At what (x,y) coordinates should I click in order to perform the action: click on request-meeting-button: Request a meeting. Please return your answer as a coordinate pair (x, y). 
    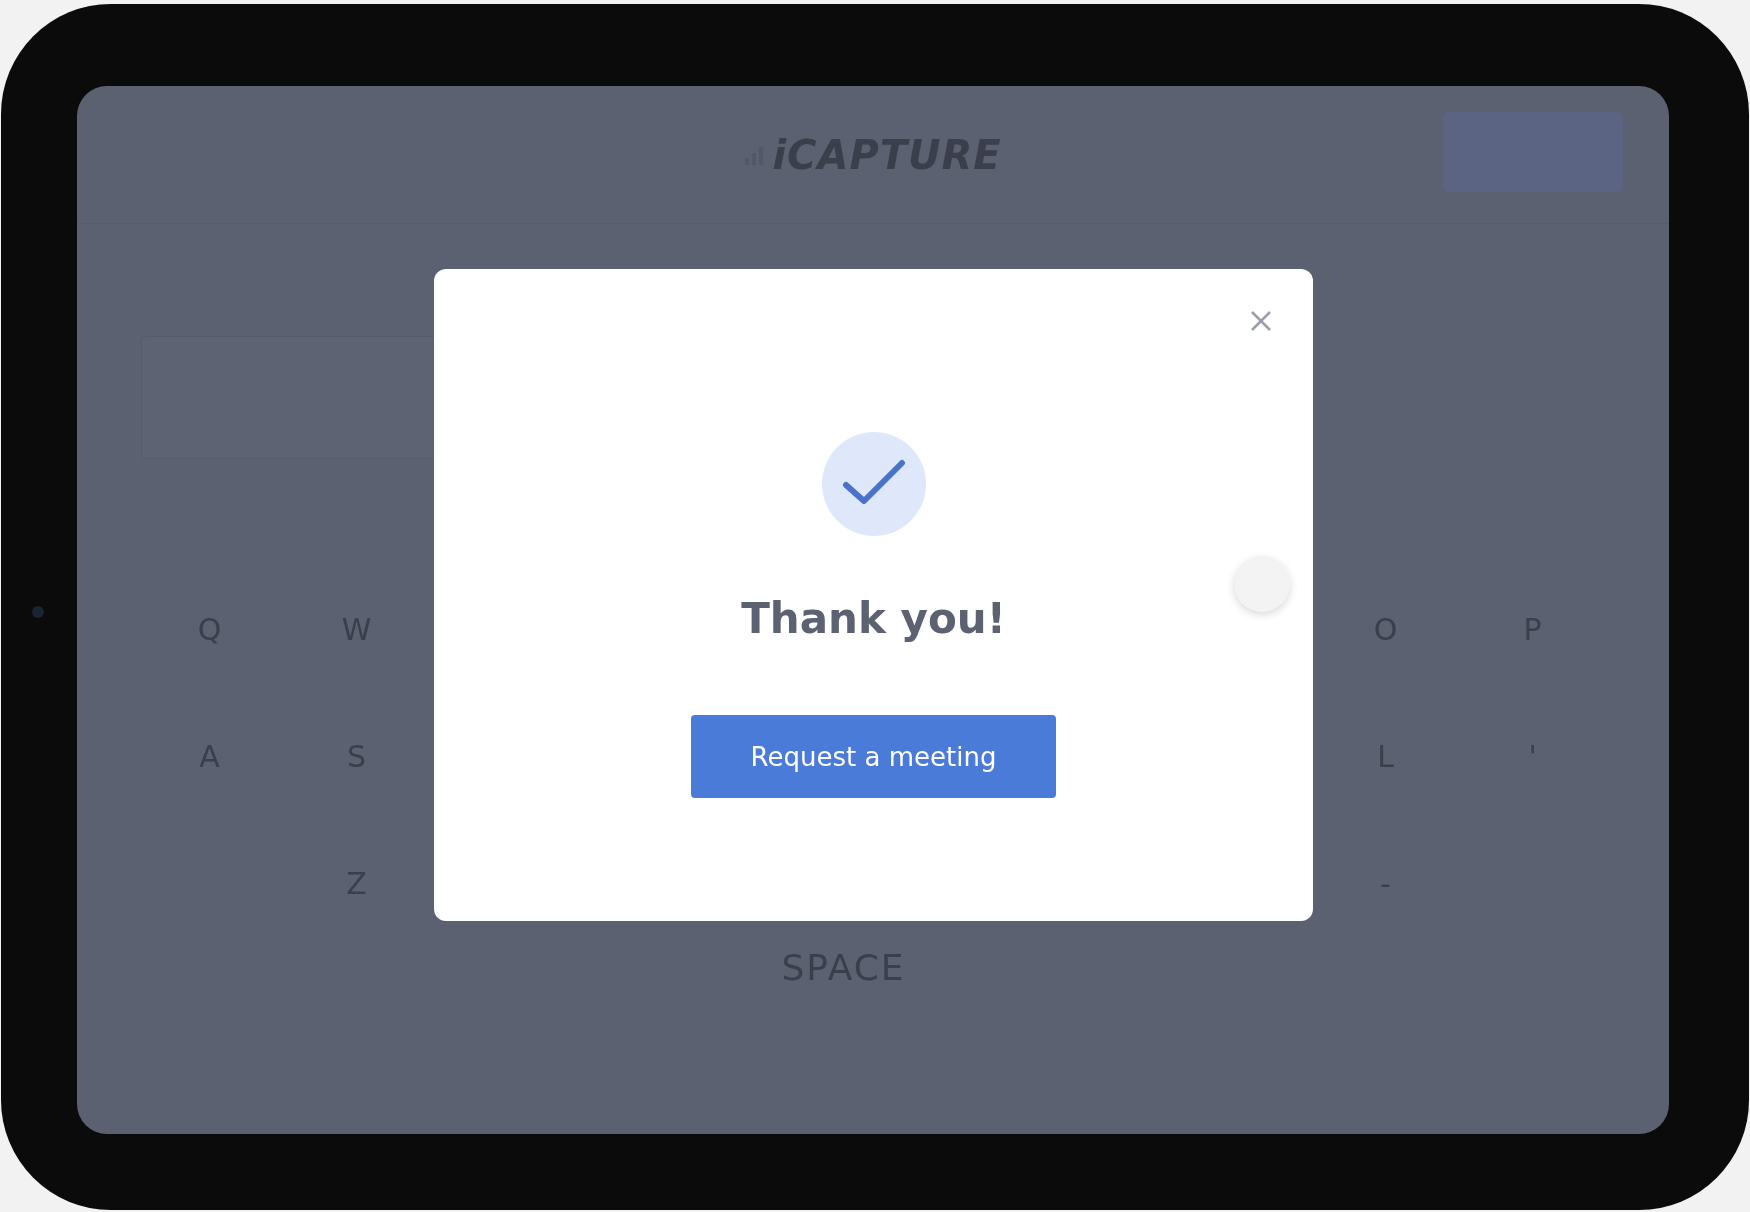
    Looking at the image, I should click on (873, 756).